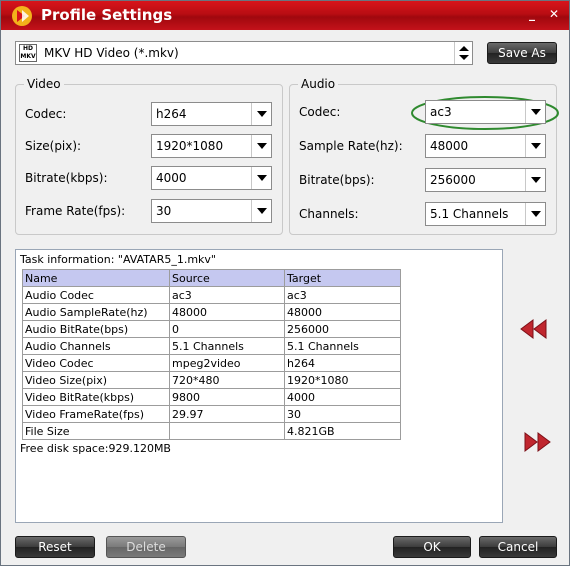 The height and width of the screenshot is (566, 570). Describe the element at coordinates (227, 363) in the screenshot. I see `table-cell: mpeg2video` at that location.